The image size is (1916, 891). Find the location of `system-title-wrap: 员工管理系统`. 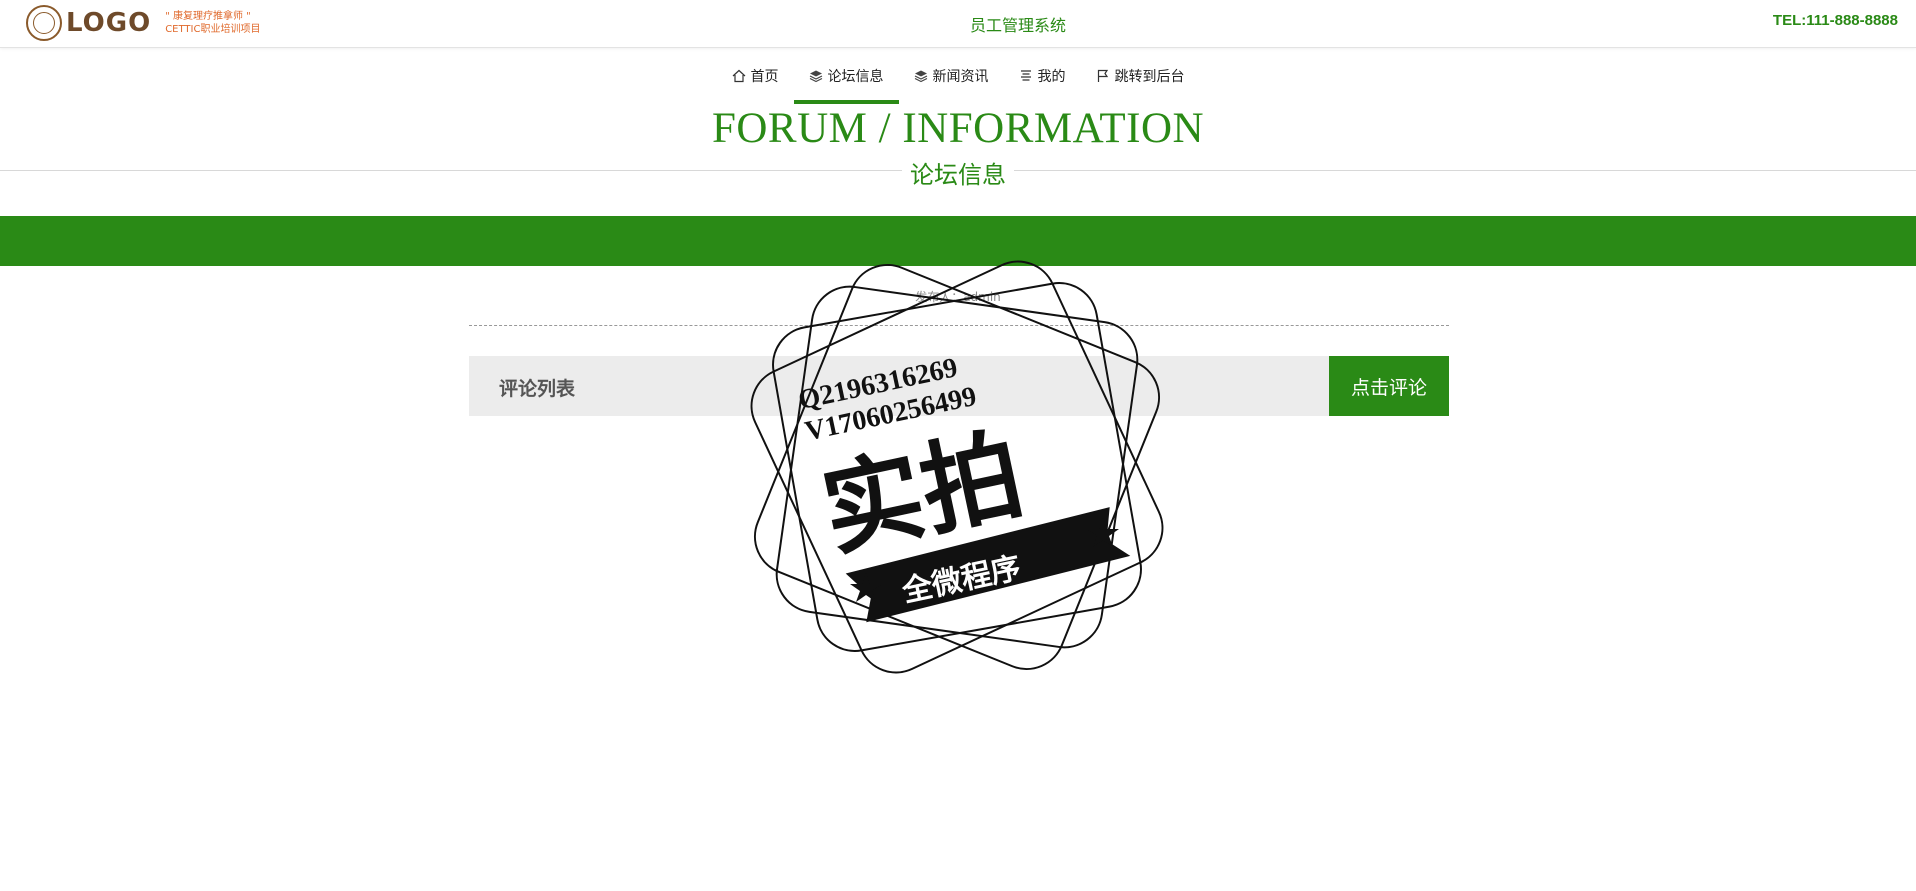

system-title-wrap: 员工管理系统 is located at coordinates (958, 24).